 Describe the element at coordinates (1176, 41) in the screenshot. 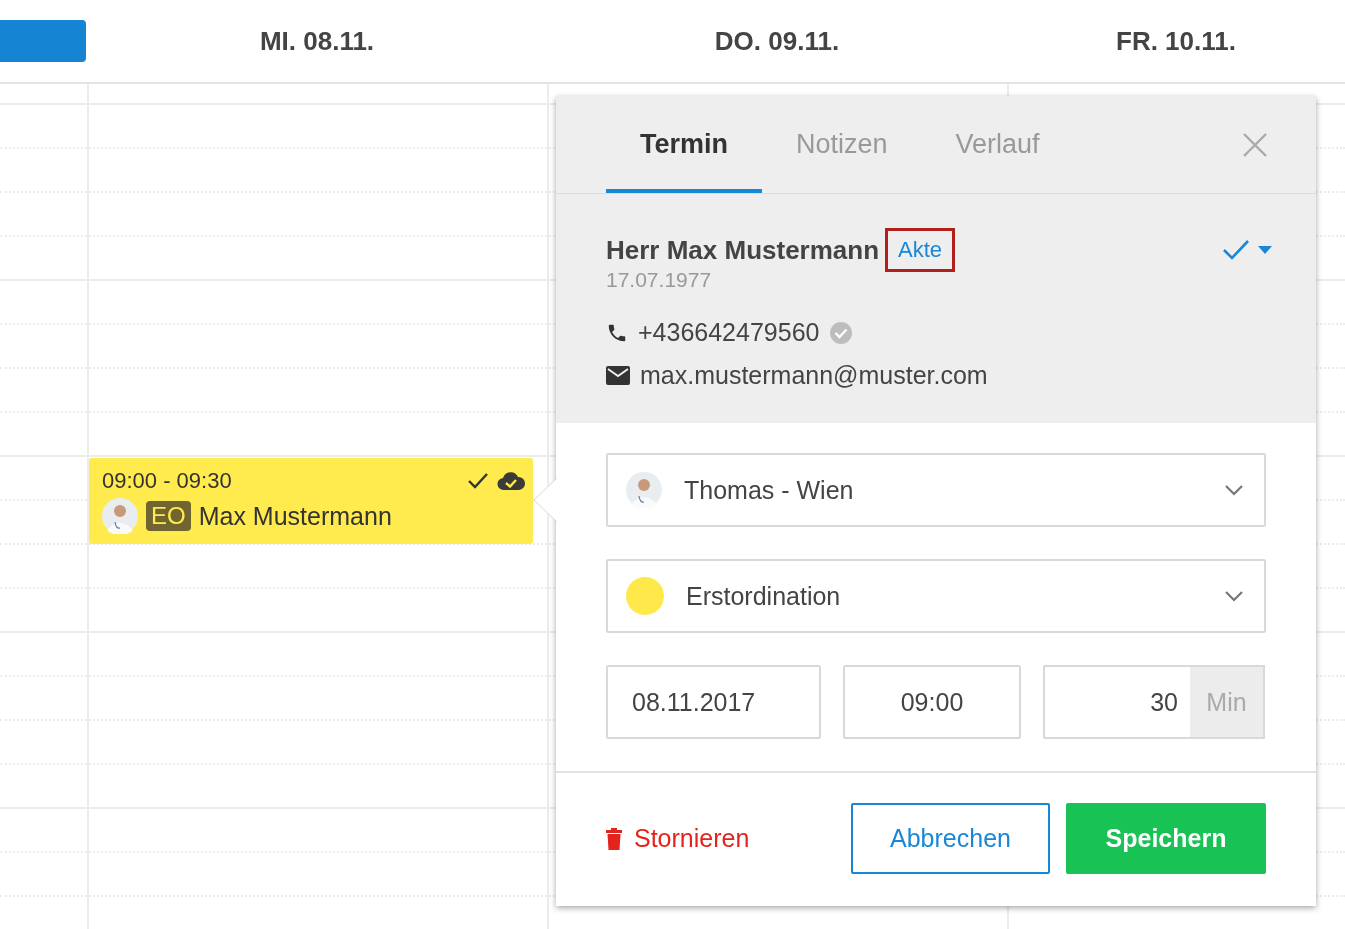

I see `day-header: FR. 10.11.` at that location.